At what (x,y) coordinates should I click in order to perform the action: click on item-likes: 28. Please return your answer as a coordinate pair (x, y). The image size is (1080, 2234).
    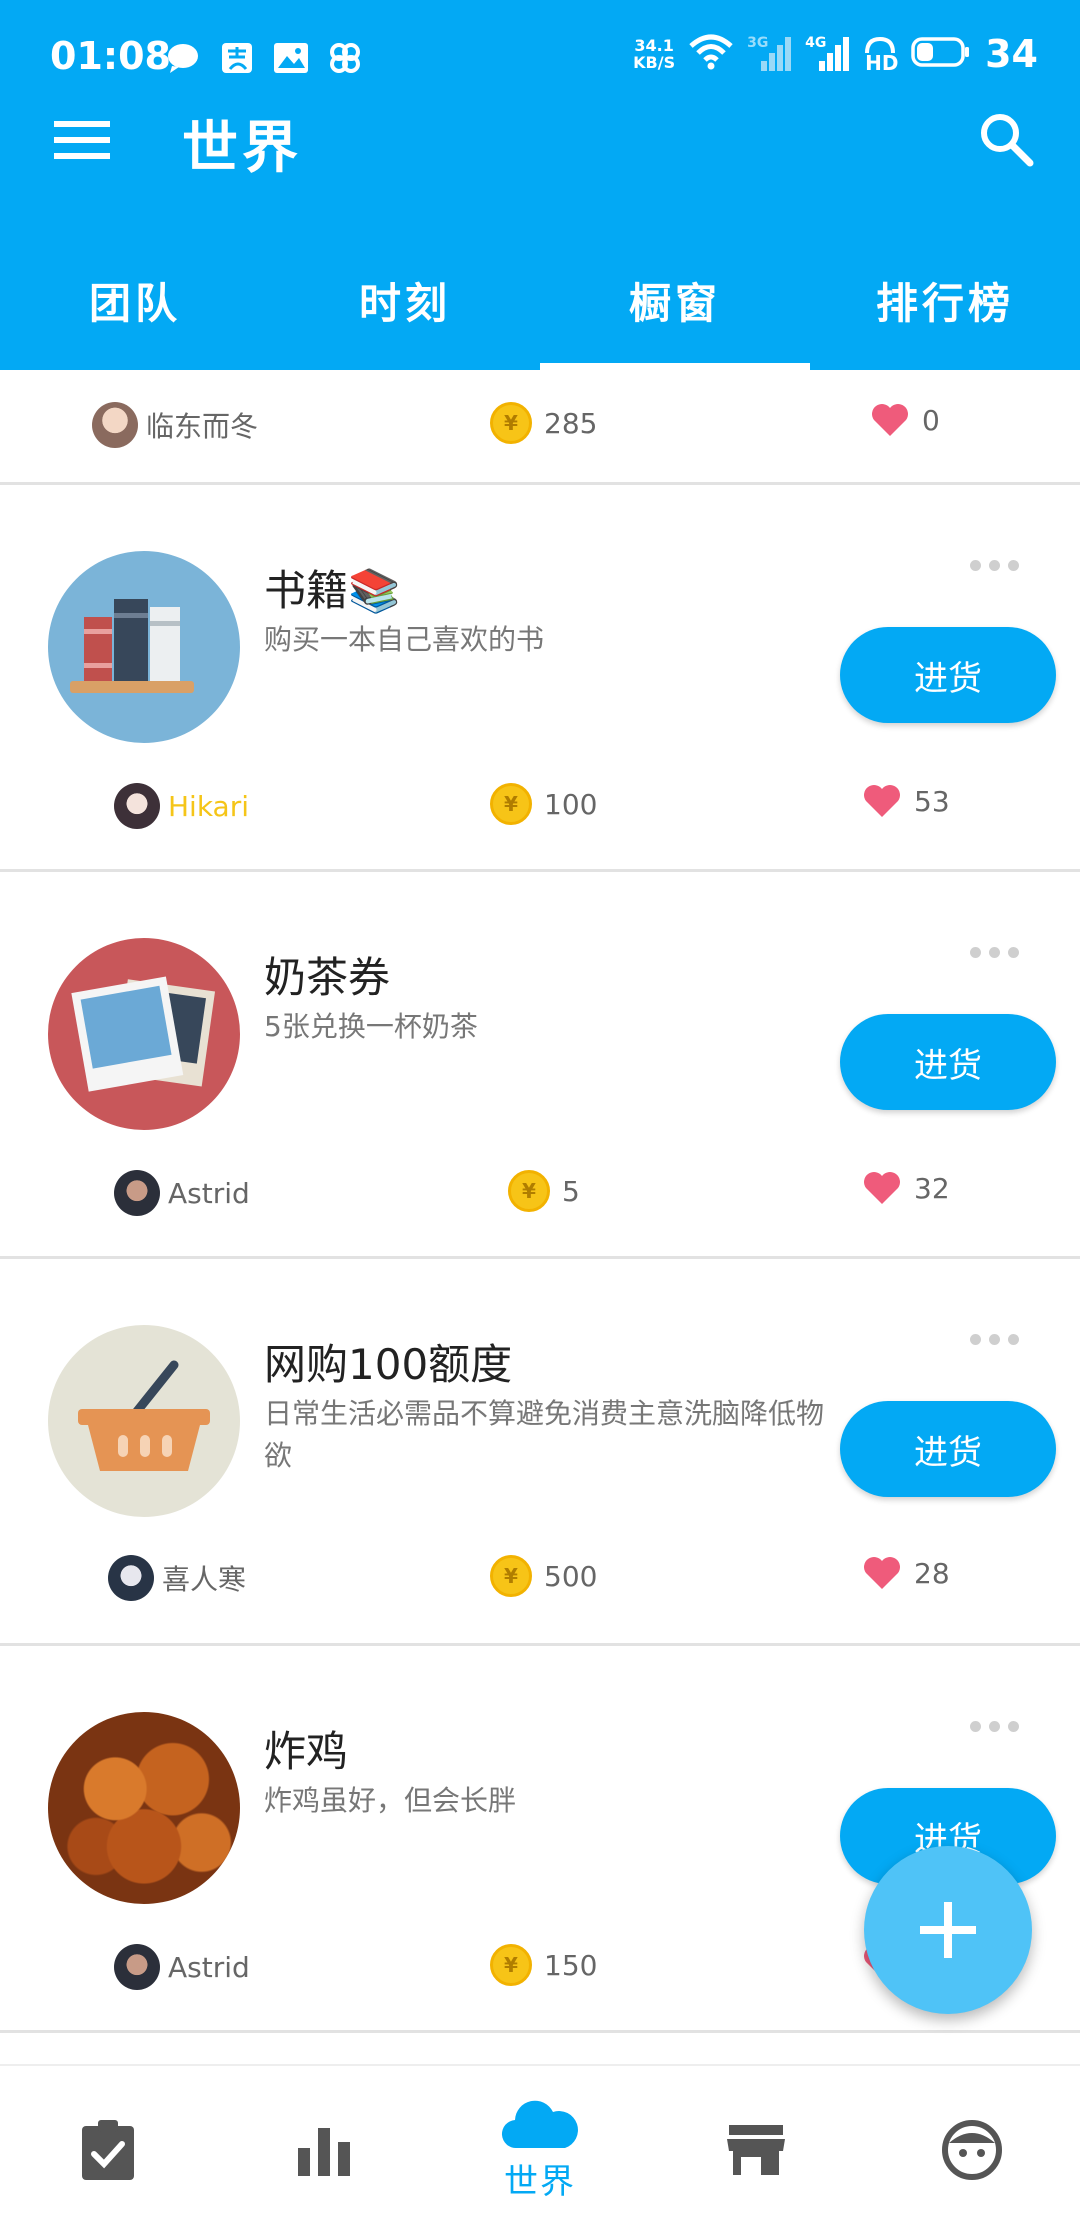
    Looking at the image, I should click on (906, 1573).